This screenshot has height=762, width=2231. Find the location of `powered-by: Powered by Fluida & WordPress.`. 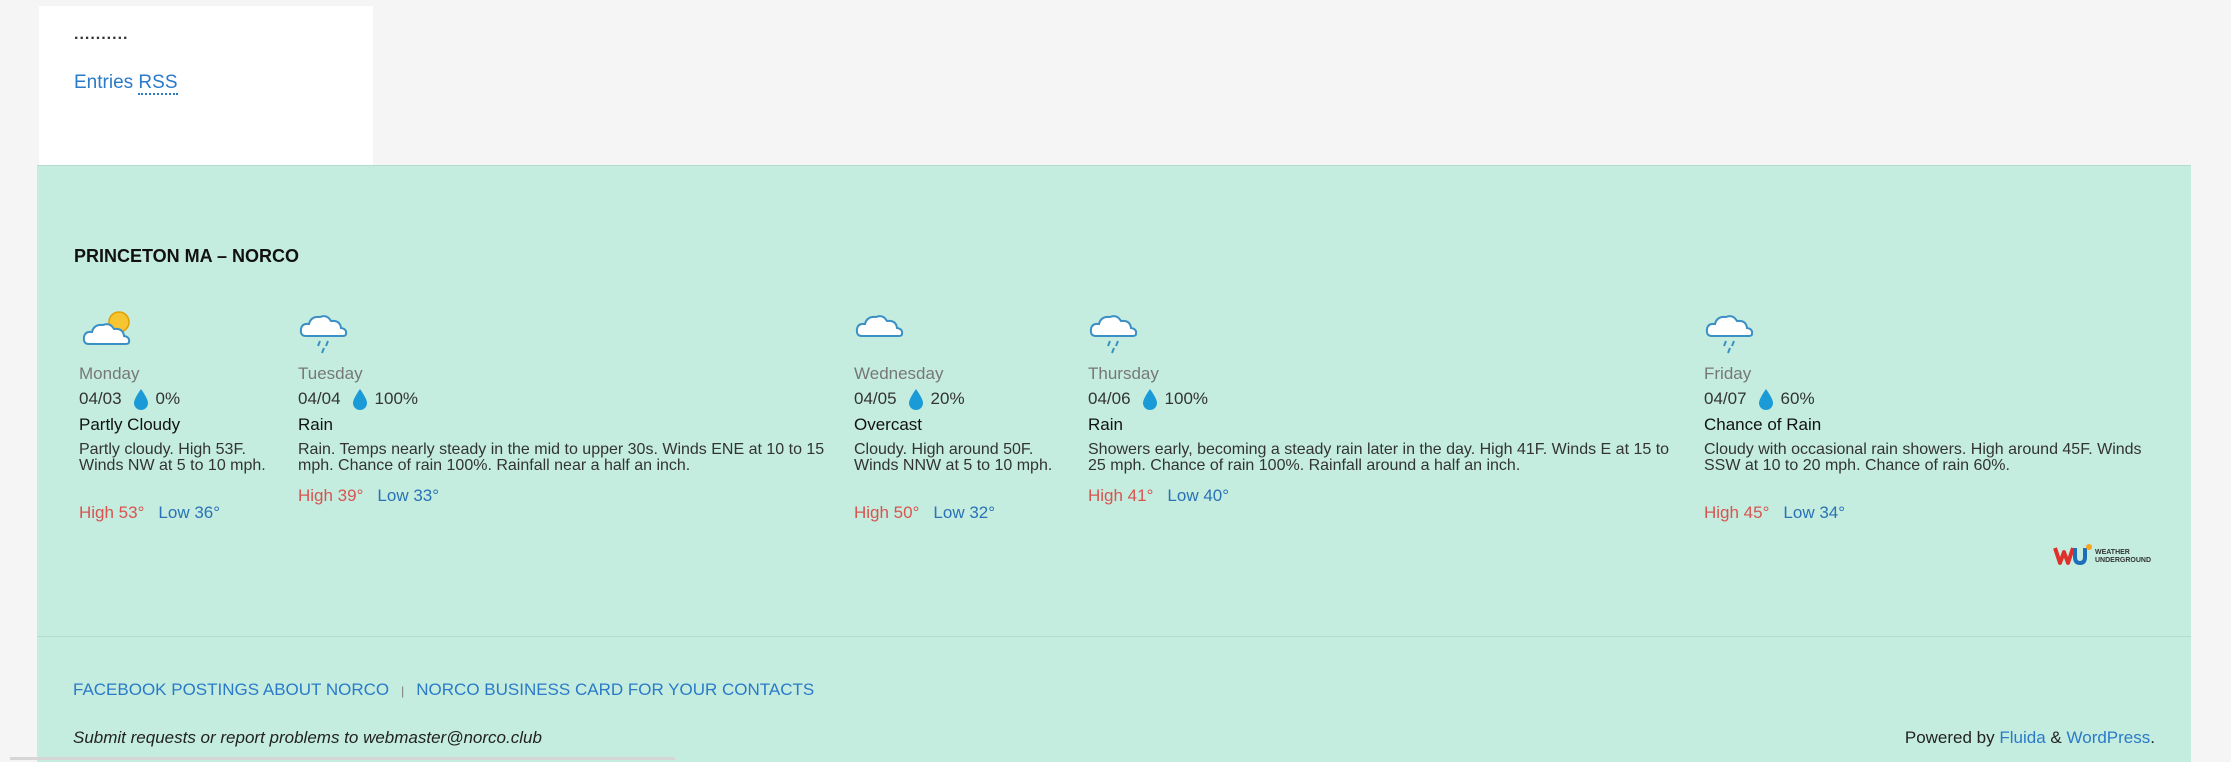

powered-by: Powered by Fluida & WordPress. is located at coordinates (2030, 738).